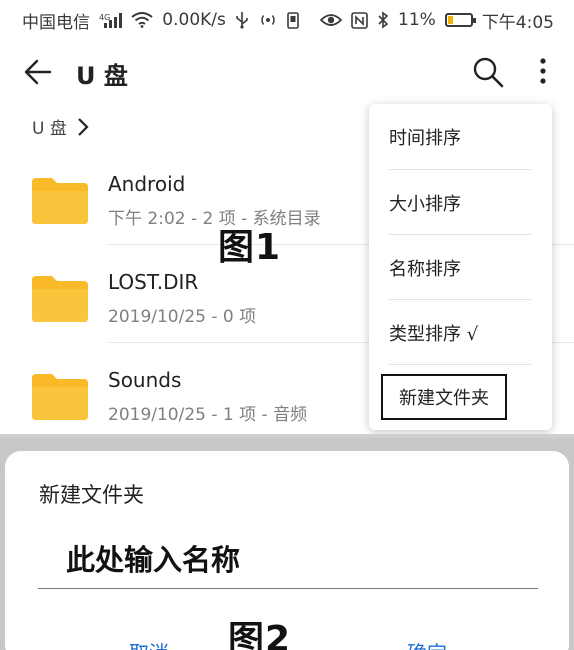 This screenshot has height=650, width=574. What do you see at coordinates (153, 282) in the screenshot?
I see `file-name: LOST.DIR` at bounding box center [153, 282].